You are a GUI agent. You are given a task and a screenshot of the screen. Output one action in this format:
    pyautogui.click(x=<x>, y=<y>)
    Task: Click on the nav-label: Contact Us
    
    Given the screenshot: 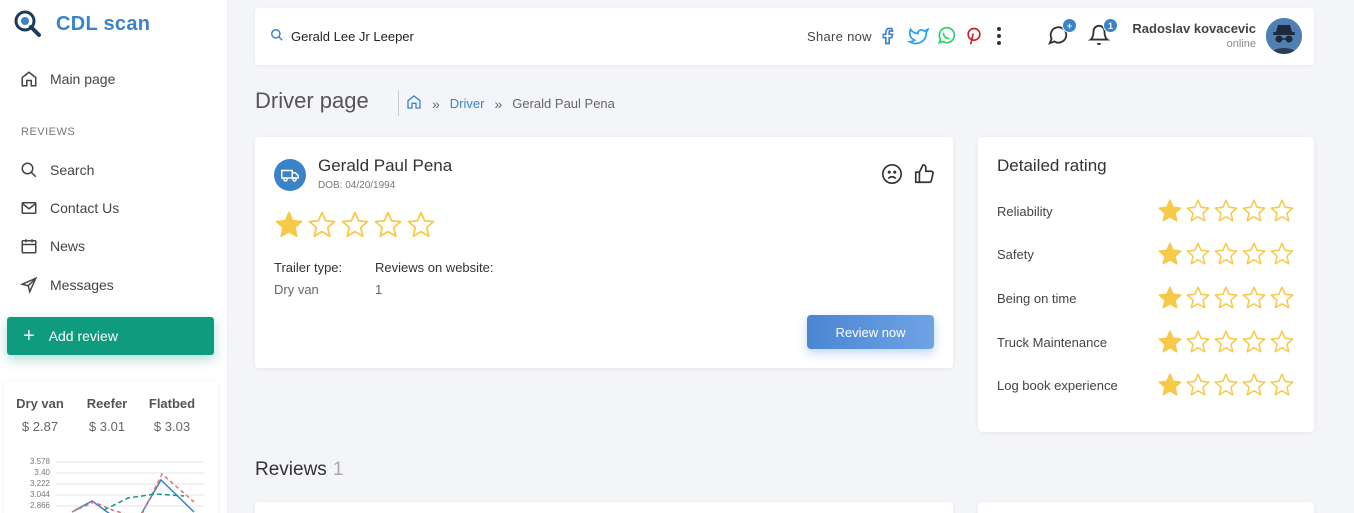 What is the action you would take?
    pyautogui.click(x=85, y=208)
    